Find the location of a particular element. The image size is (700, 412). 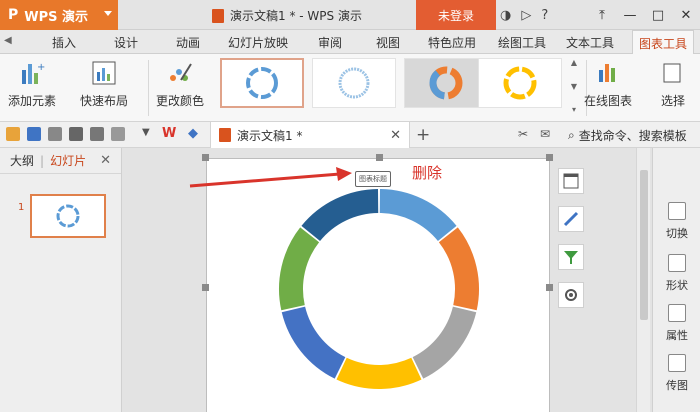

styles-scroll: ▲ ▼ ▾ is located at coordinates (574, 86).